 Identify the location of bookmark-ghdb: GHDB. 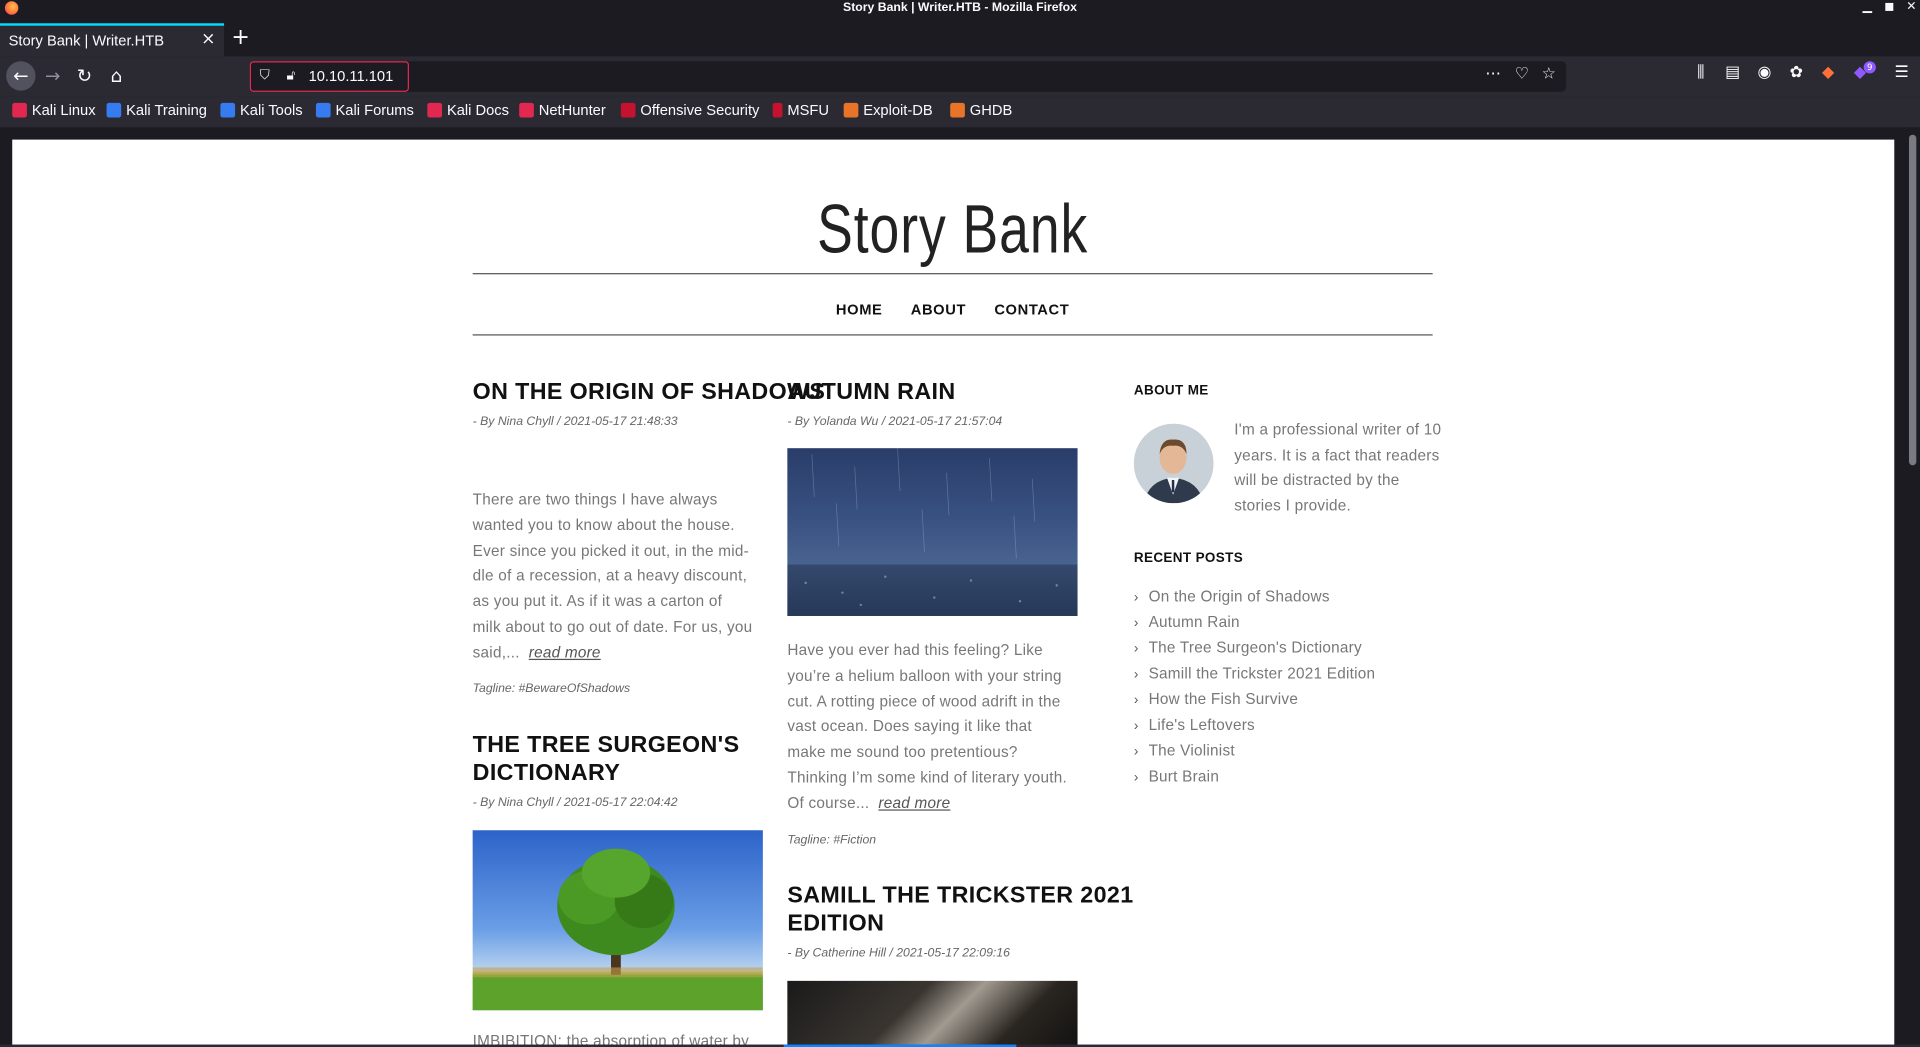
(981, 110).